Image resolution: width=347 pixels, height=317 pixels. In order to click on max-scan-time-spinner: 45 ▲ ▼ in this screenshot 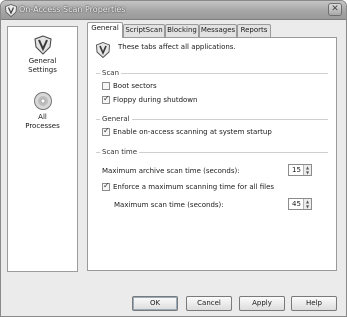, I will do `click(300, 204)`.